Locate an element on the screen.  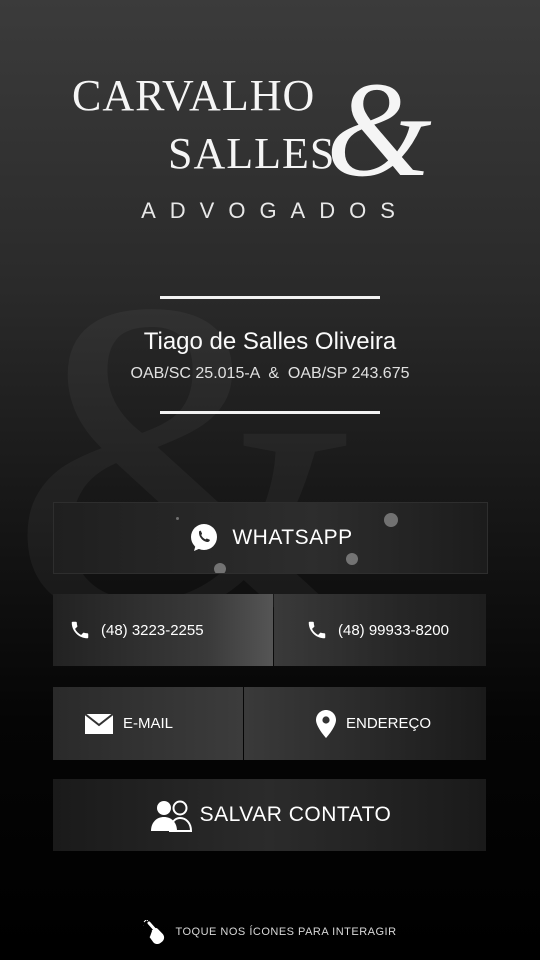
tap-hand-icon is located at coordinates (154, 932).